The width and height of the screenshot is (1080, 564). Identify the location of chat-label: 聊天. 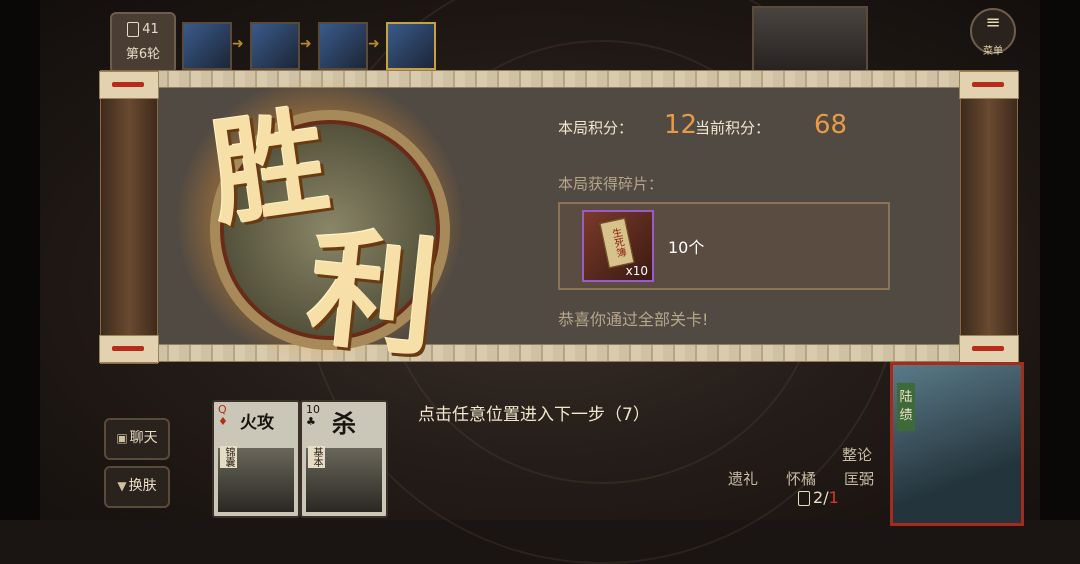
(143, 438).